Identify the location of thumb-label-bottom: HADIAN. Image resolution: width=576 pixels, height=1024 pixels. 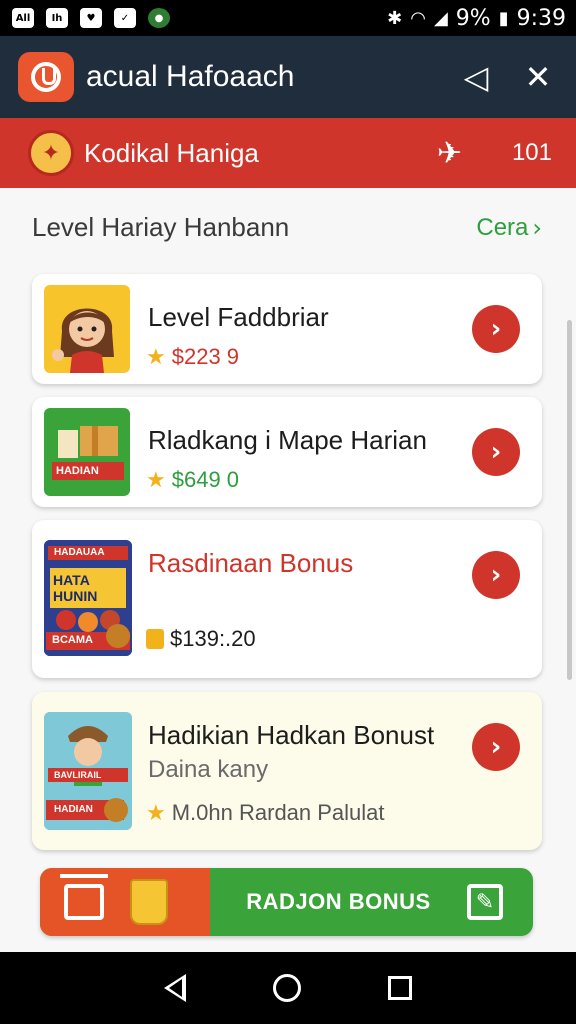
(73, 809).